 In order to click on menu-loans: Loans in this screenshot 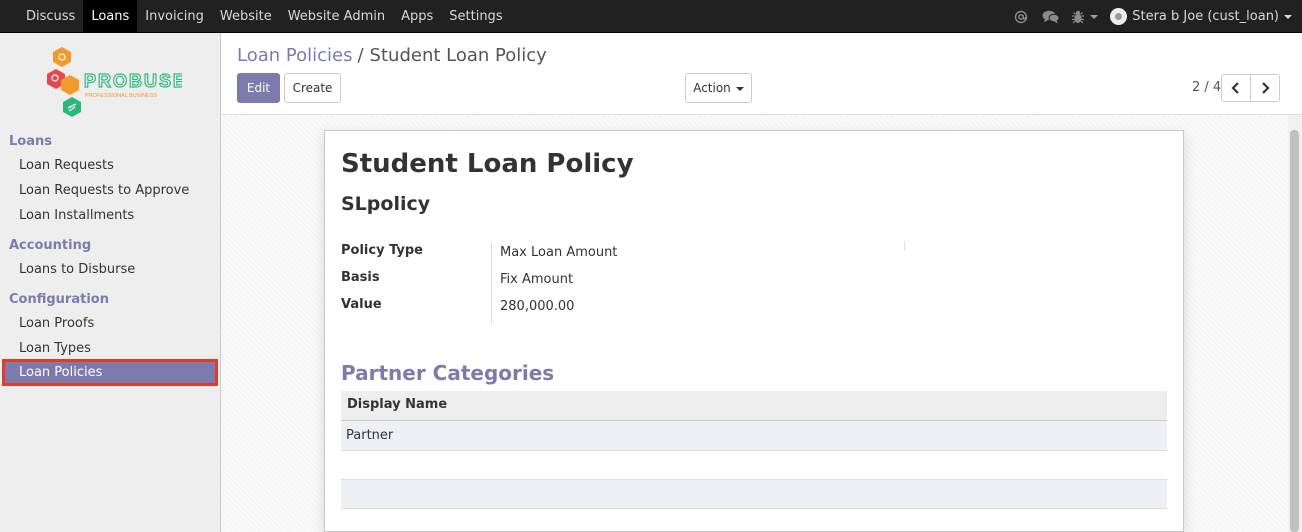, I will do `click(110, 16)`.